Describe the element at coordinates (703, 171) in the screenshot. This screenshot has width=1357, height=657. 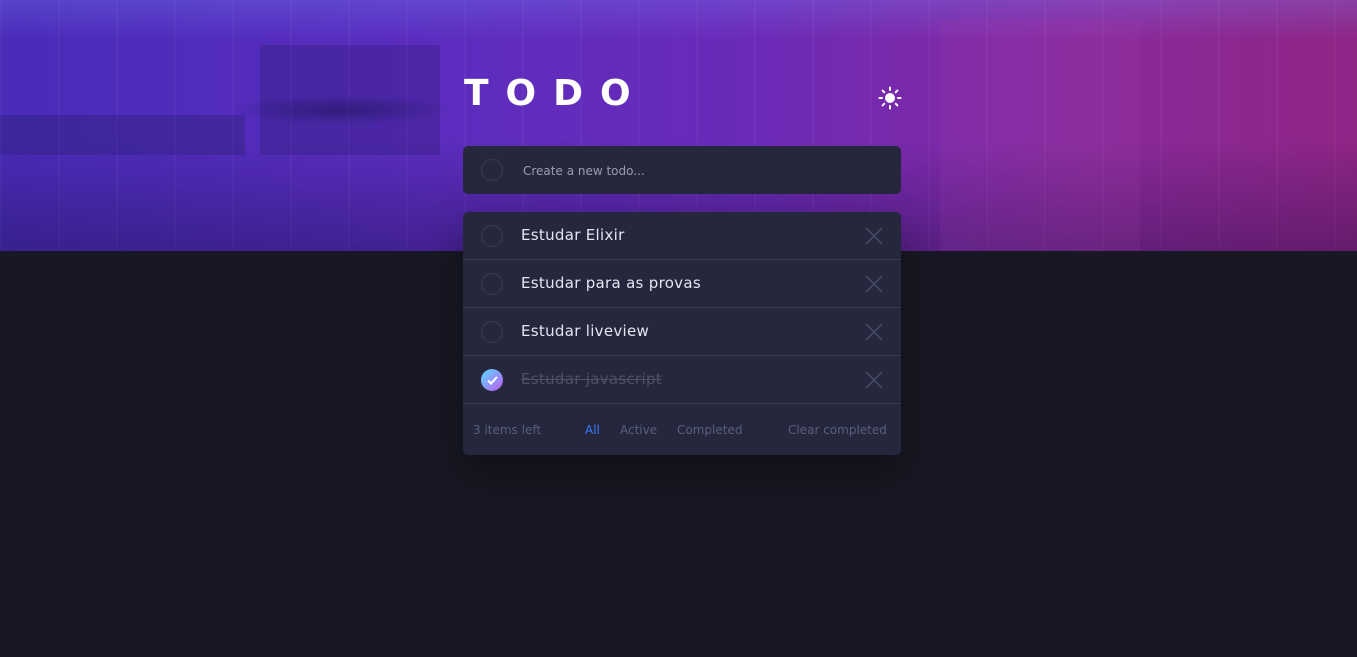
I see `new-todo-input` at that location.